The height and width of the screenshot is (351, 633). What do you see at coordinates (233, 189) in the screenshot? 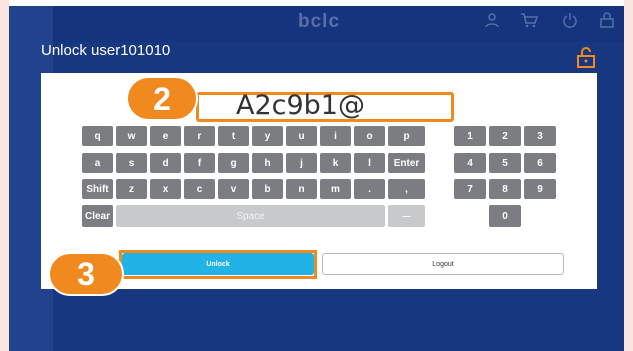
I see `key-v: v` at bounding box center [233, 189].